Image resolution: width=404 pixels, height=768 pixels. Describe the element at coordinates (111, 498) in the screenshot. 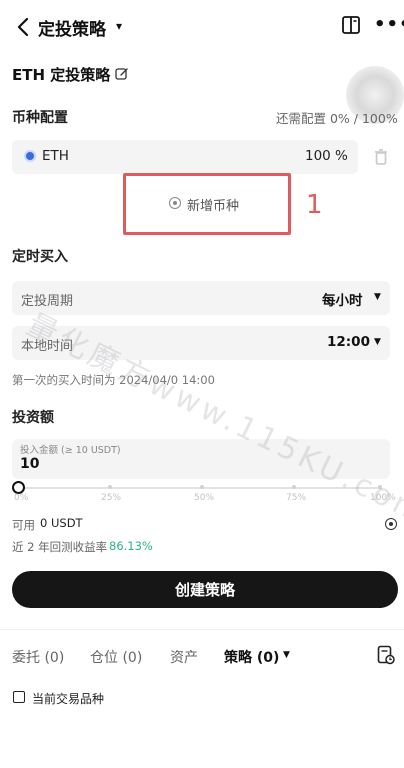

I see `slider-tick-label: 25%` at that location.